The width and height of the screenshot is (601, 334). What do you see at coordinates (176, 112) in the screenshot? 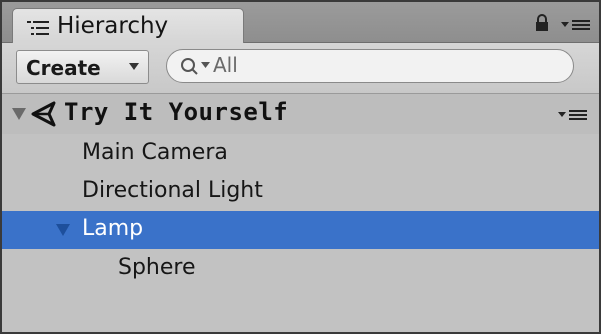
I see `scene-name: Try It Yourself` at bounding box center [176, 112].